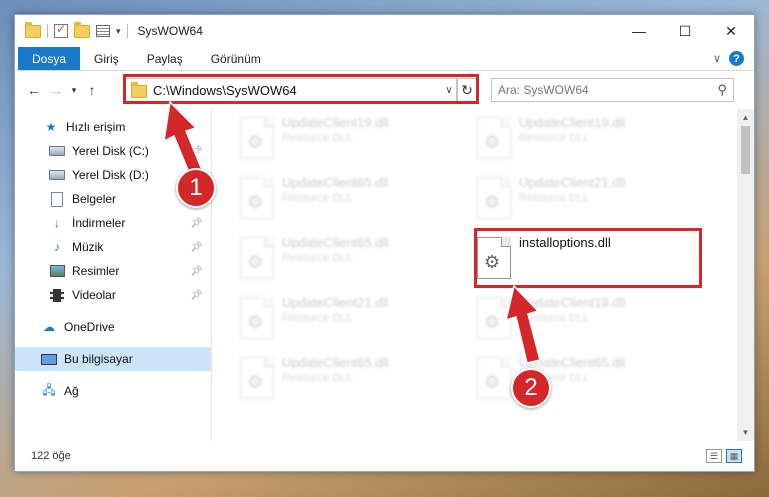  Describe the element at coordinates (57, 295) in the screenshot. I see `videos-icon` at that location.